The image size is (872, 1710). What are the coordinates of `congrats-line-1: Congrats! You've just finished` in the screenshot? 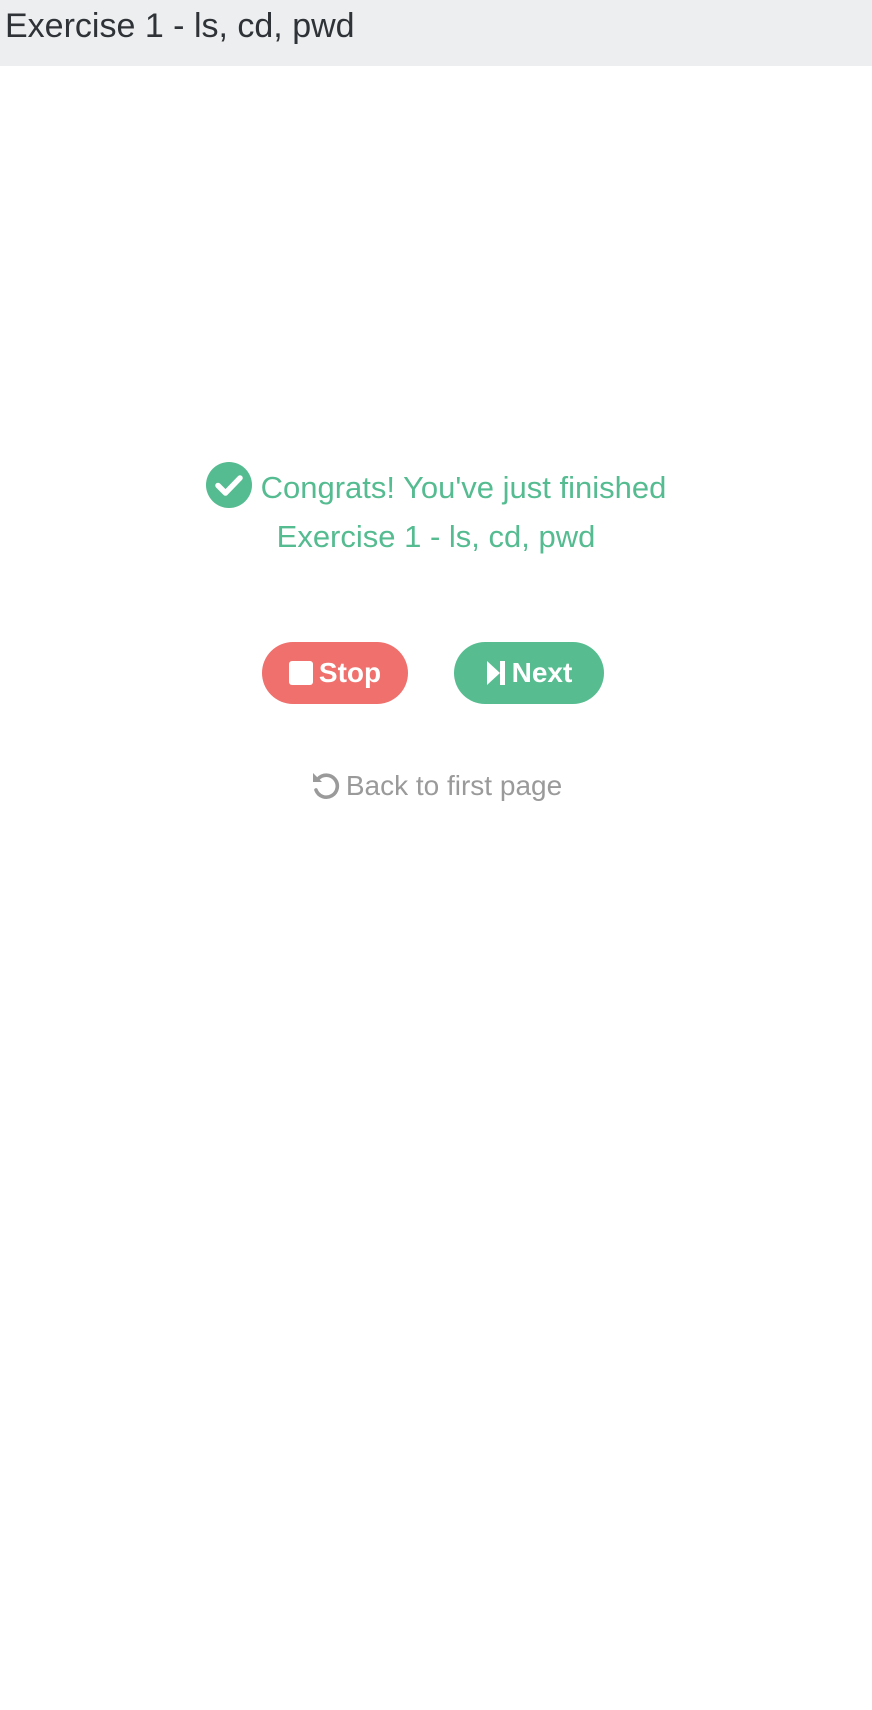 It's located at (436, 487).